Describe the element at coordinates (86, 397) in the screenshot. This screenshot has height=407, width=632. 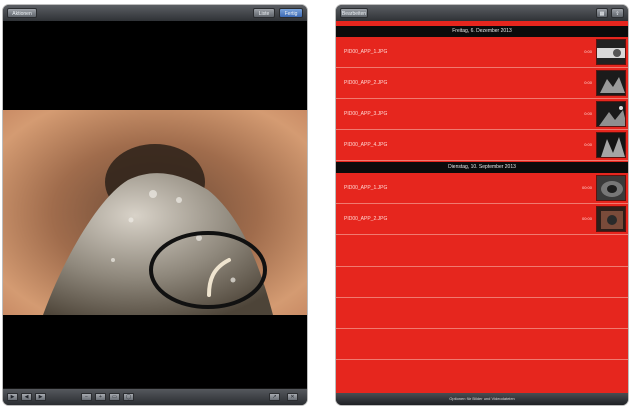
I see `zoom-out-icon: −` at that location.